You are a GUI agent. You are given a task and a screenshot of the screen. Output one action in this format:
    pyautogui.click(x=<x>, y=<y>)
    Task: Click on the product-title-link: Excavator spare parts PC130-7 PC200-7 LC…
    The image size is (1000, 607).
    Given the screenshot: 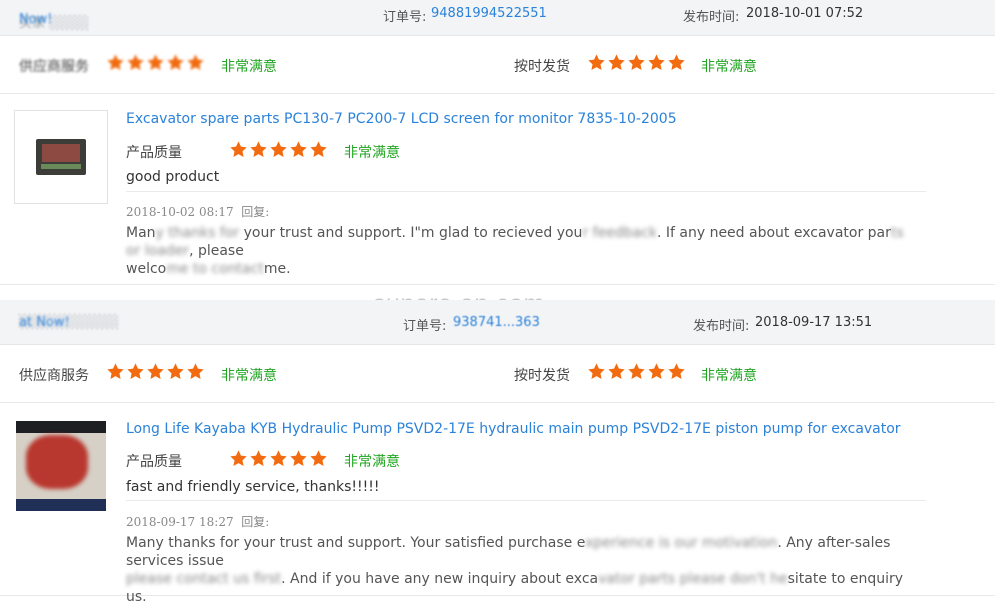 What is the action you would take?
    pyautogui.click(x=401, y=119)
    